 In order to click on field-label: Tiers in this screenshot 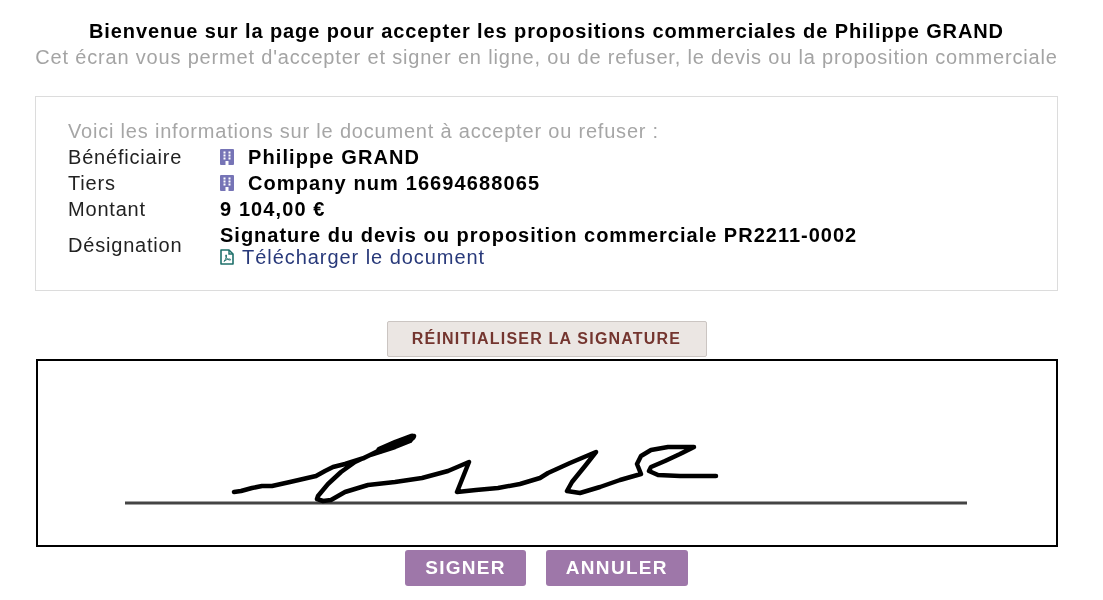, I will do `click(92, 183)`.